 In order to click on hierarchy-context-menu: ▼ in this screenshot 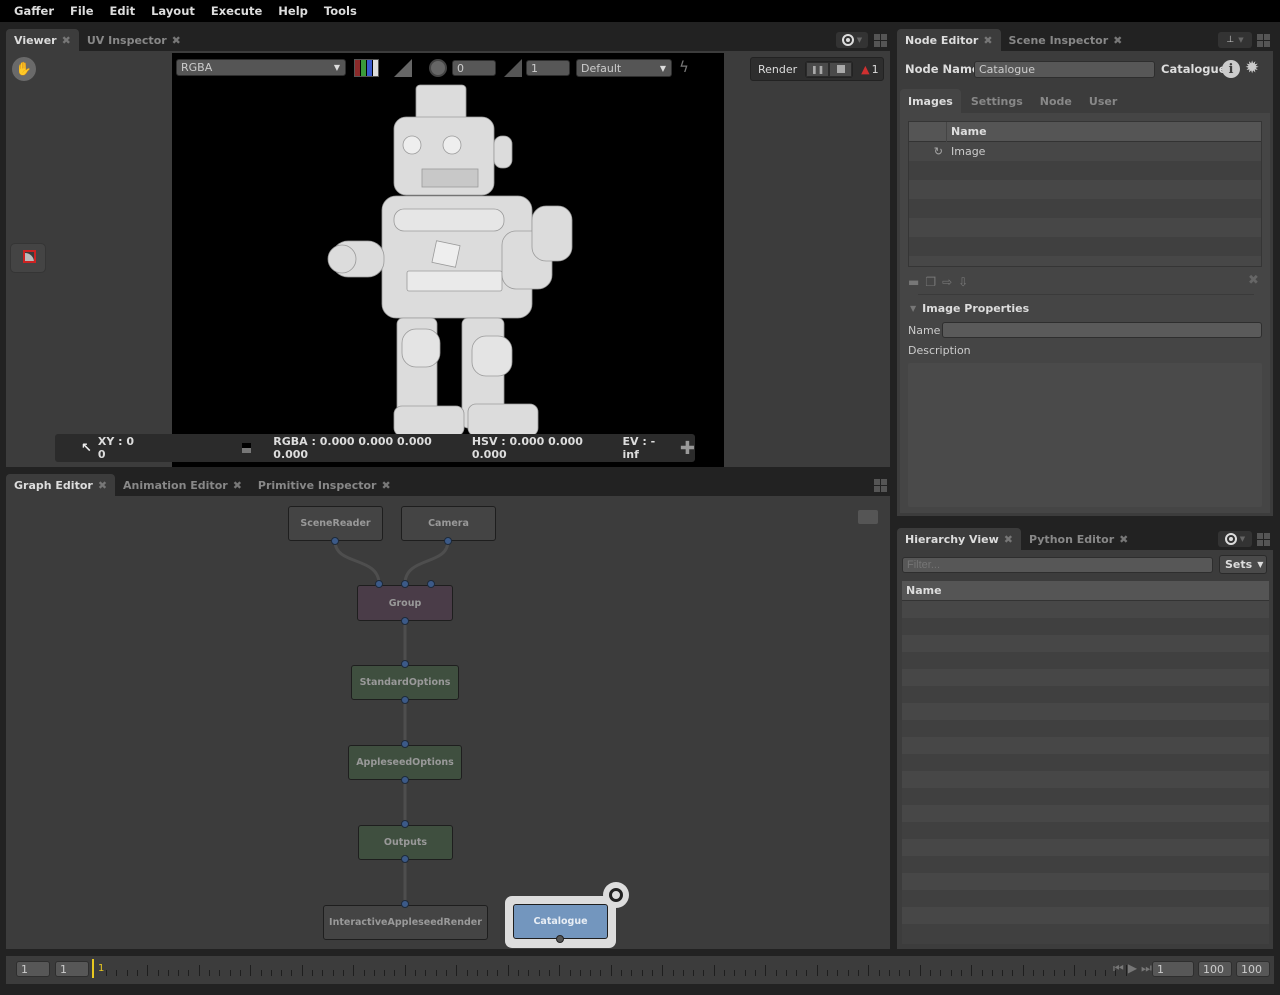, I will do `click(1235, 539)`.